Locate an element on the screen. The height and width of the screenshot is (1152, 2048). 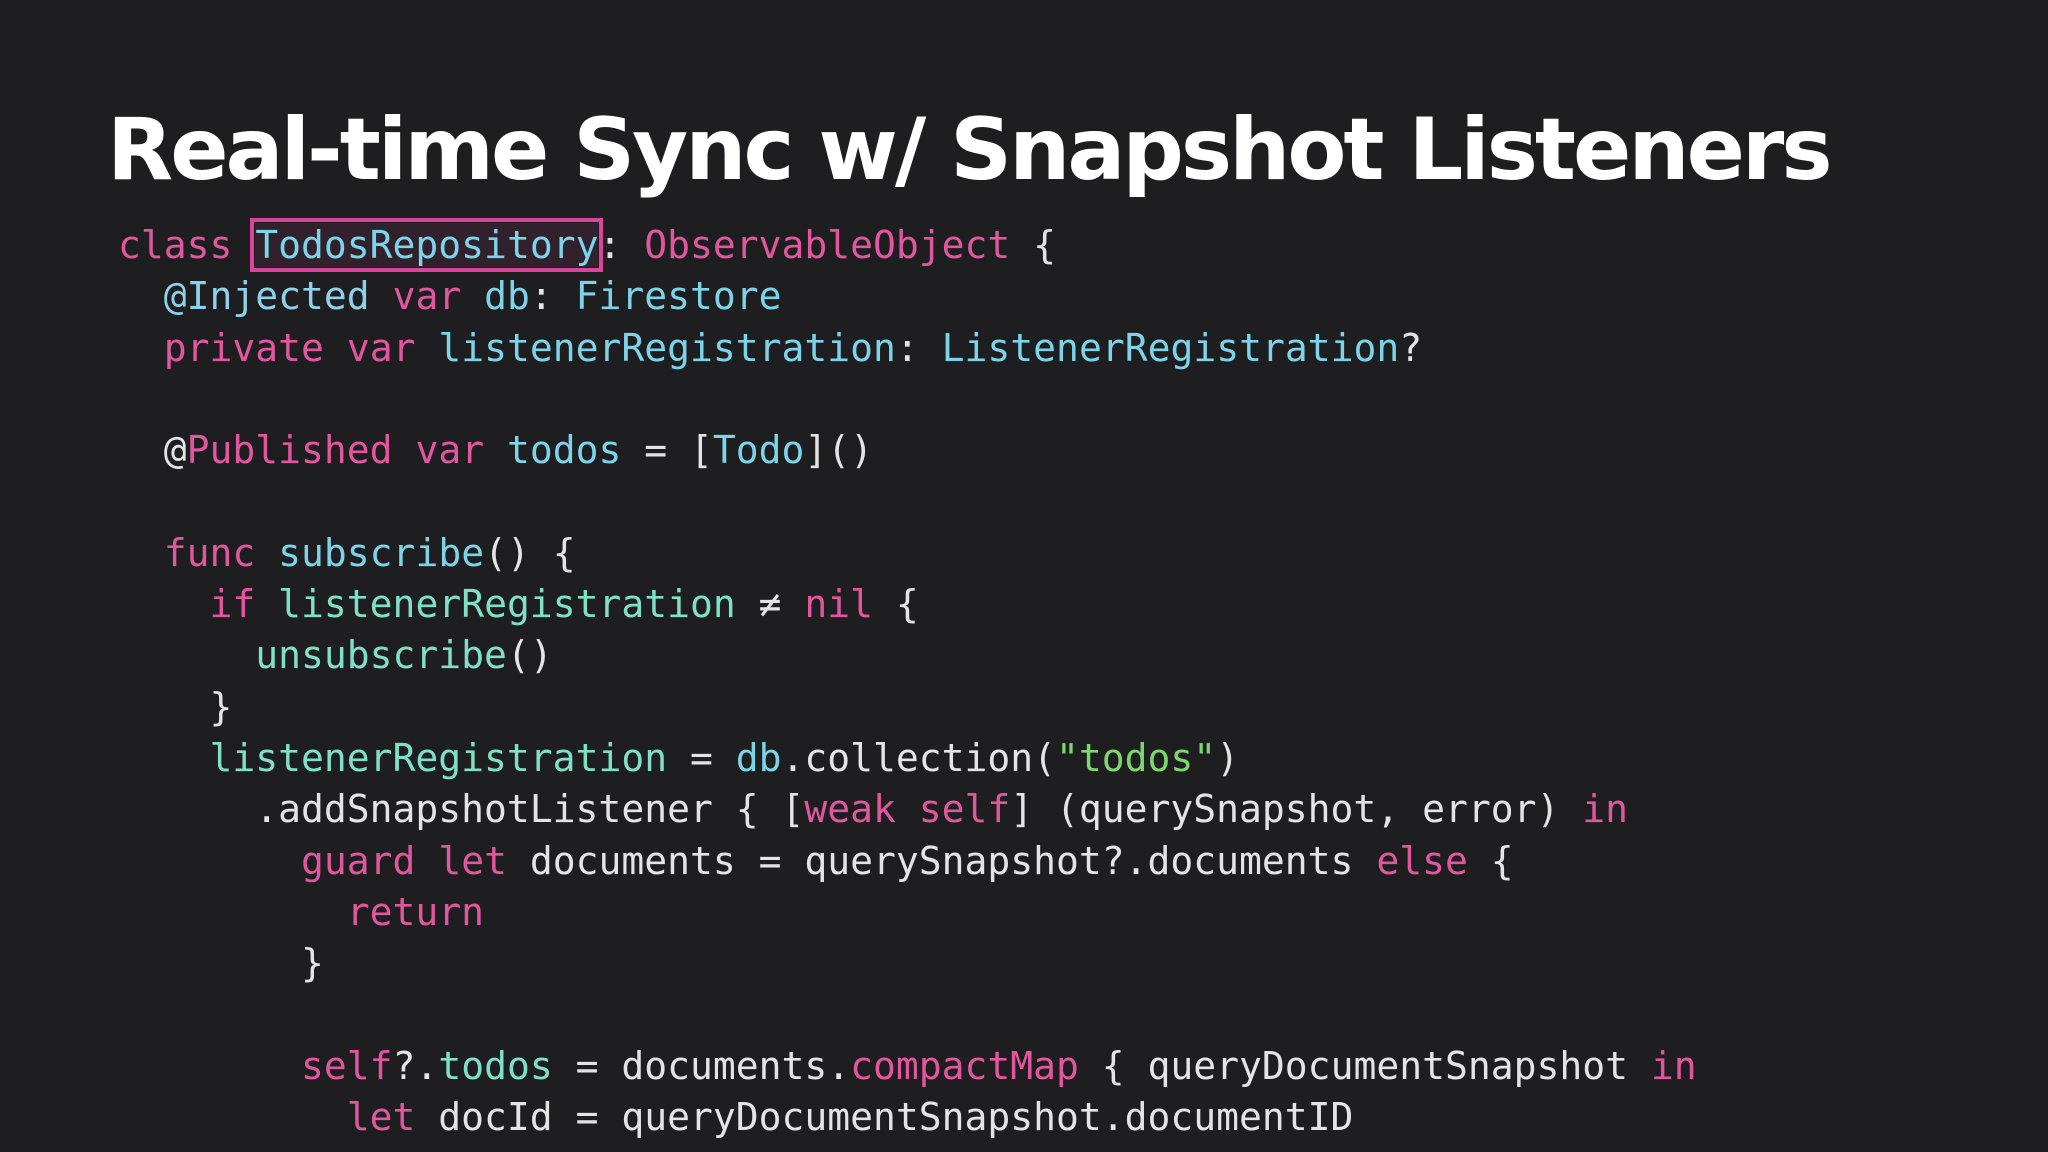
code-token: subscribe is located at coordinates (381, 552).